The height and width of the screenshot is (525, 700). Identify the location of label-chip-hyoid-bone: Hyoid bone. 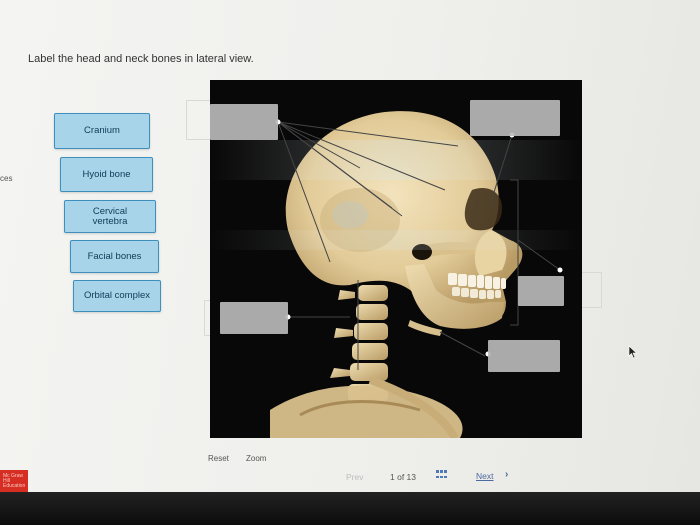
(106, 174).